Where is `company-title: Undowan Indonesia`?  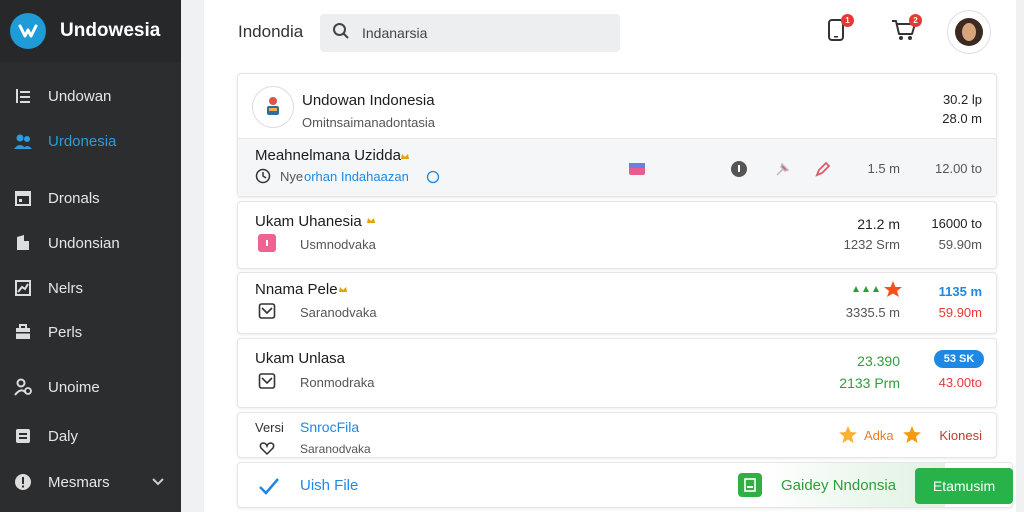 company-title: Undowan Indonesia is located at coordinates (368, 100).